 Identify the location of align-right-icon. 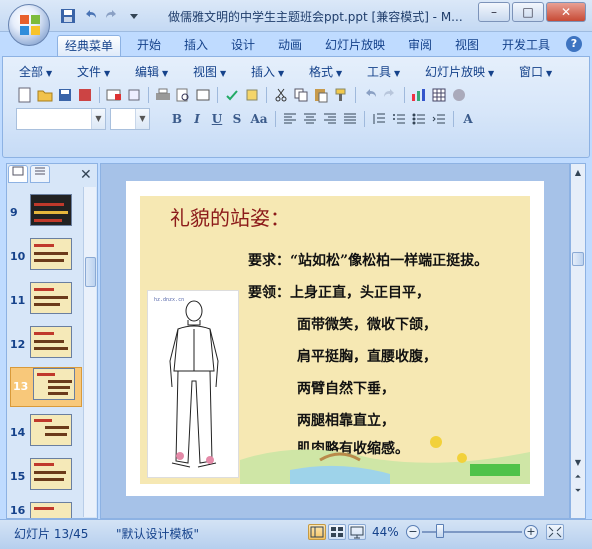
(330, 119).